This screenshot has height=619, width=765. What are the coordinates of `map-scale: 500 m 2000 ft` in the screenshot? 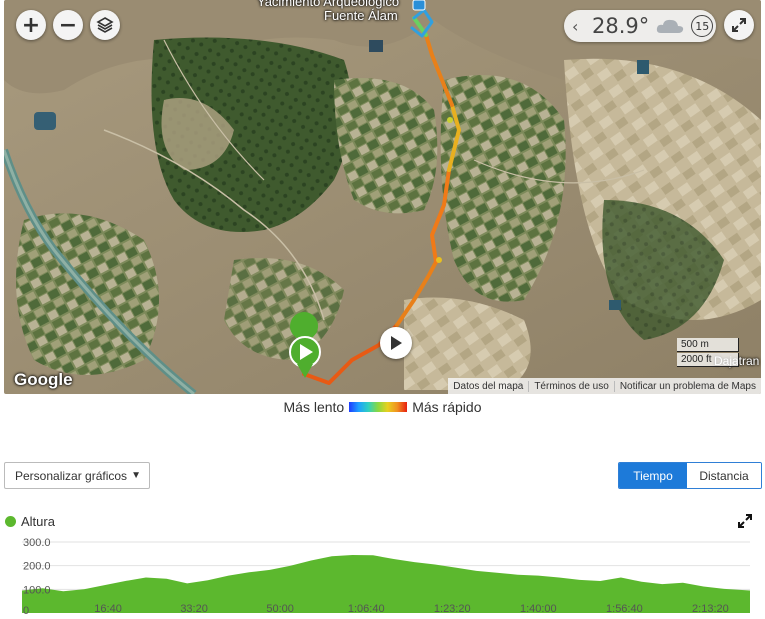 It's located at (708, 353).